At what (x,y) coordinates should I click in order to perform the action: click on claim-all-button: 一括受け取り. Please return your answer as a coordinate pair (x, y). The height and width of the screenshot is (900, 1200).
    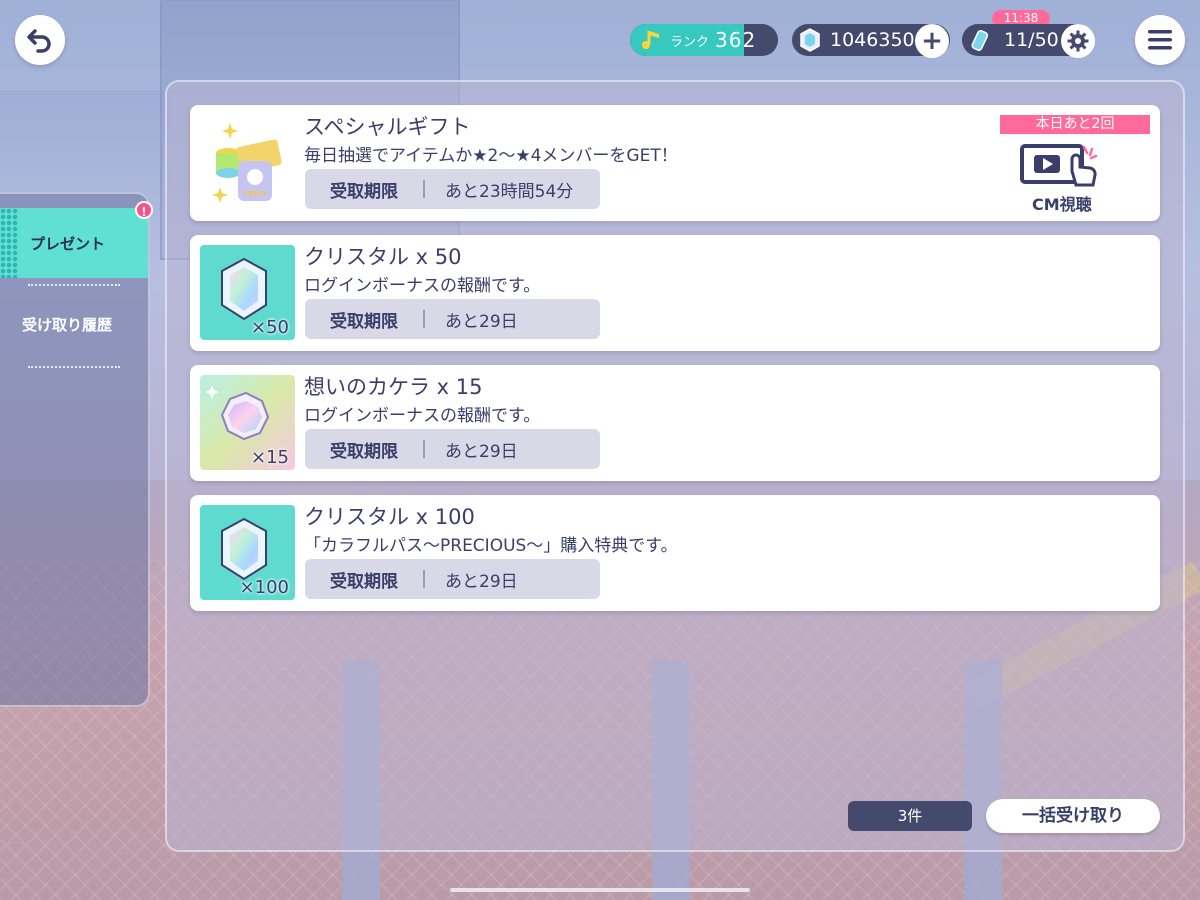
    Looking at the image, I should click on (1073, 816).